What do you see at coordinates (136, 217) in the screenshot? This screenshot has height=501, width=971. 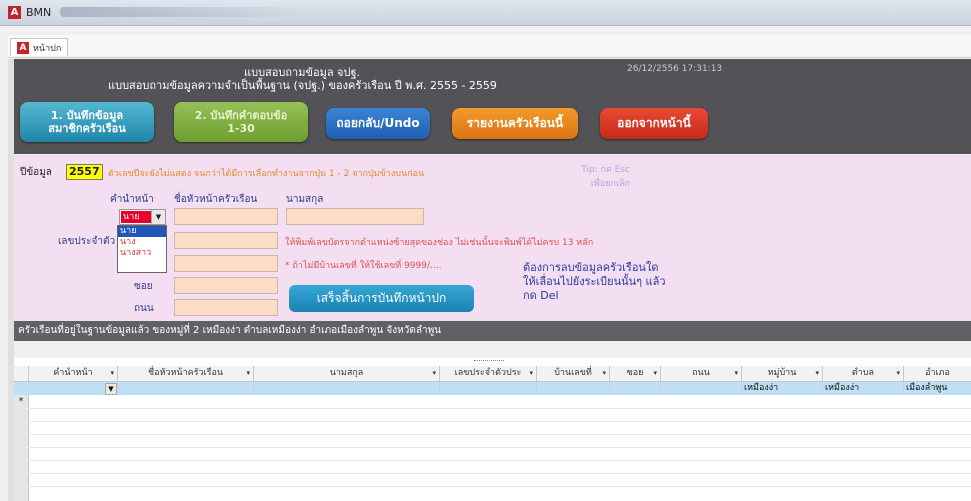 I see `prefix-selected-value: นาย` at bounding box center [136, 217].